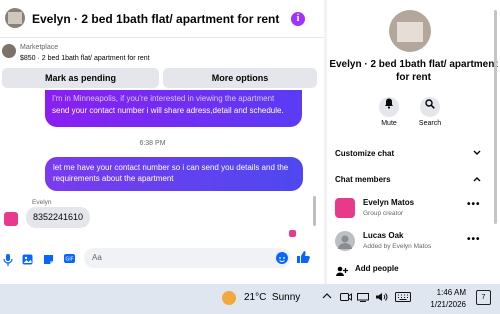  I want to click on member-role: Group creator, so click(383, 213).